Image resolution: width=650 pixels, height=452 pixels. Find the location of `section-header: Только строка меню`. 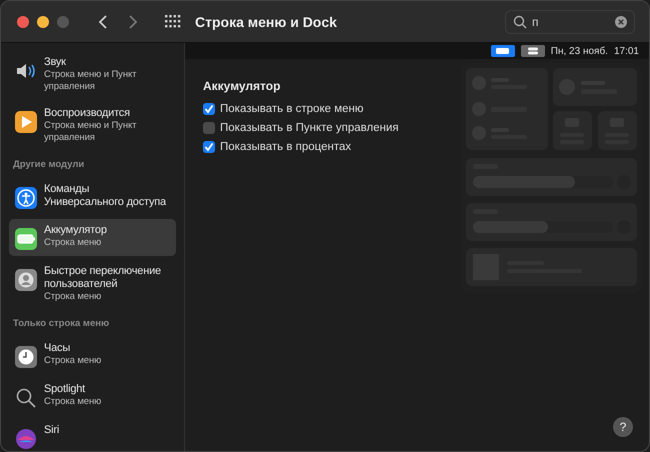

section-header: Только строка меню is located at coordinates (61, 324).